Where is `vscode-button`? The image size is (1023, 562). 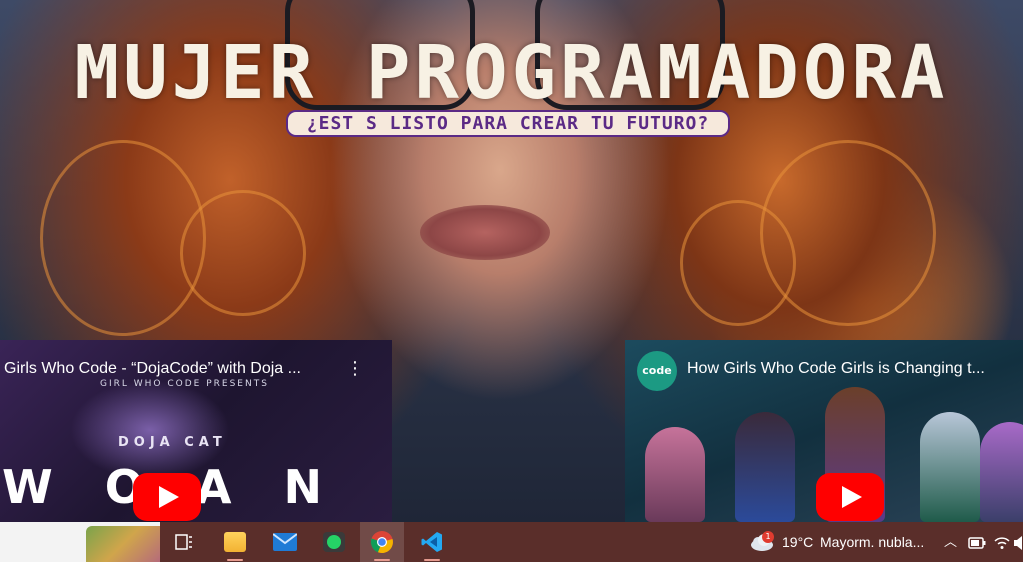
vscode-button is located at coordinates (432, 542).